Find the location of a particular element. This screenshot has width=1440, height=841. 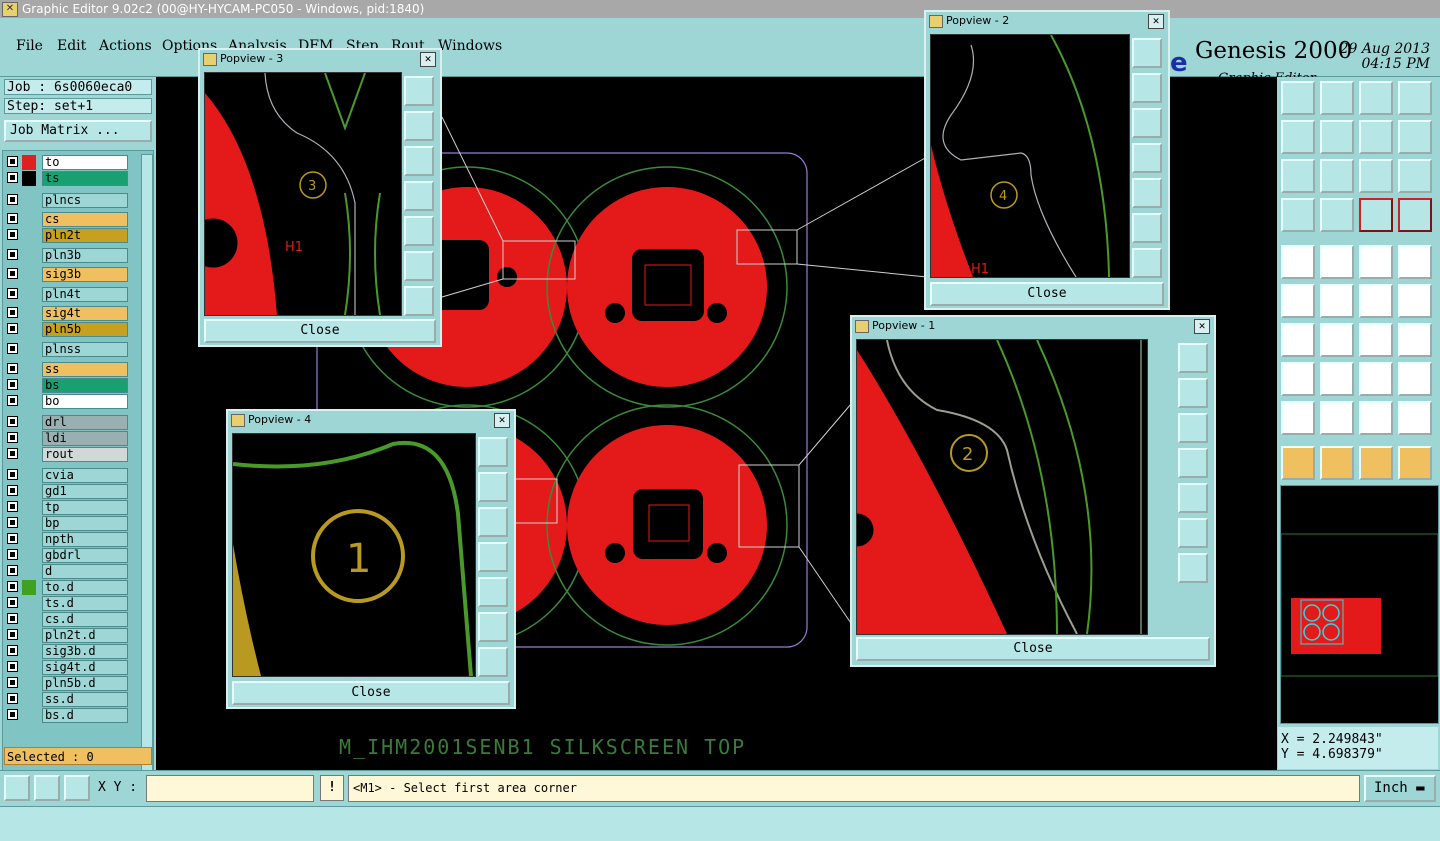

popview-4-center-icon is located at coordinates (493, 662).